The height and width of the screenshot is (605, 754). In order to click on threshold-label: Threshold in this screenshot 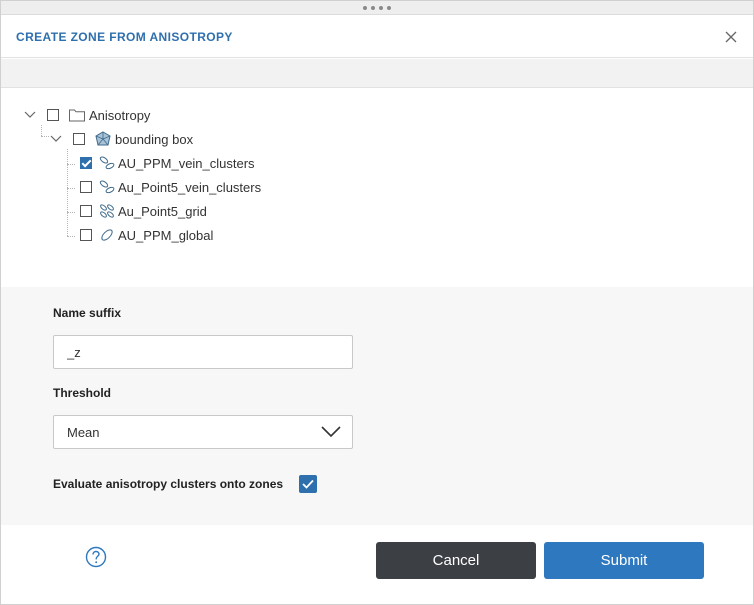, I will do `click(82, 393)`.